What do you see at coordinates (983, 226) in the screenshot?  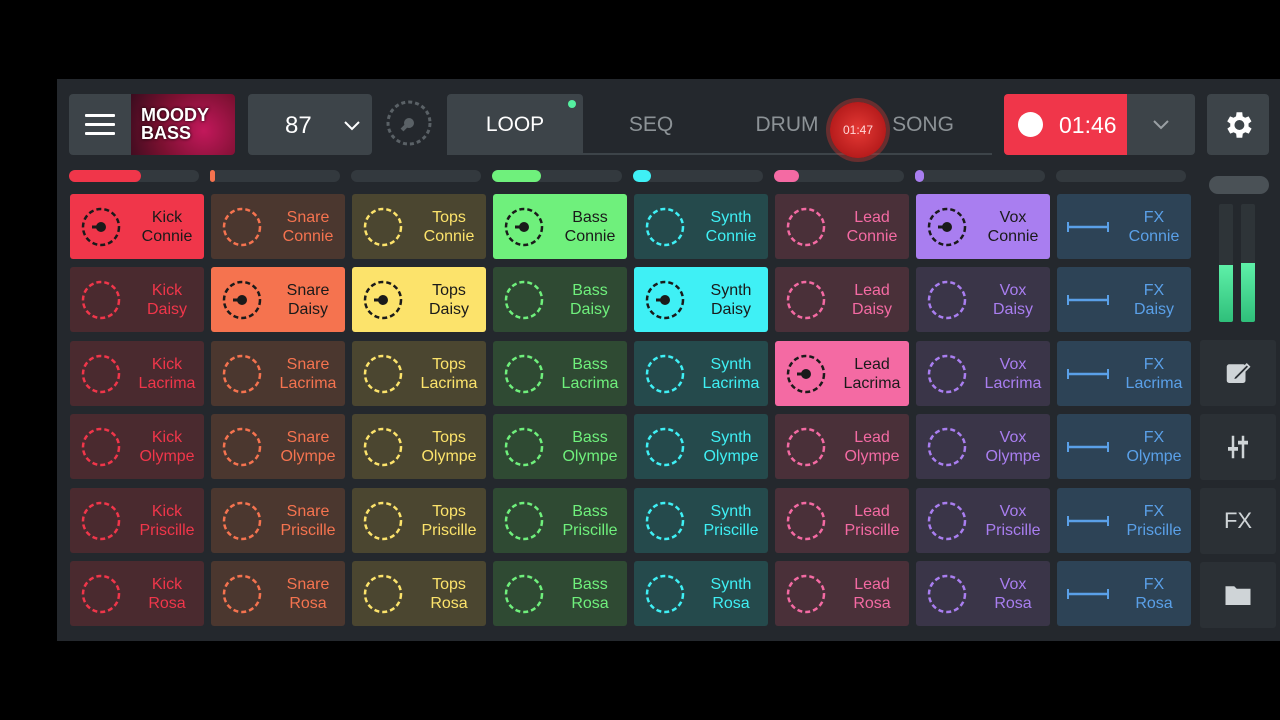 I see `pad-vox-connie: Vox Connie` at bounding box center [983, 226].